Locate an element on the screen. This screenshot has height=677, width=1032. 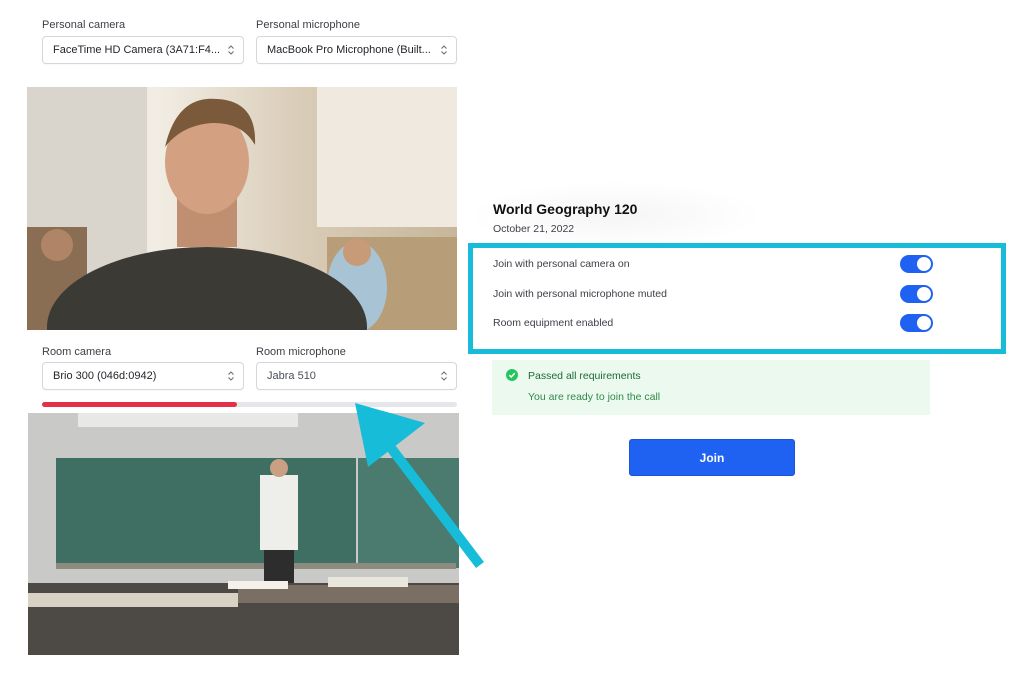
room-microphone-value: Jabra 510 is located at coordinates (291, 376).